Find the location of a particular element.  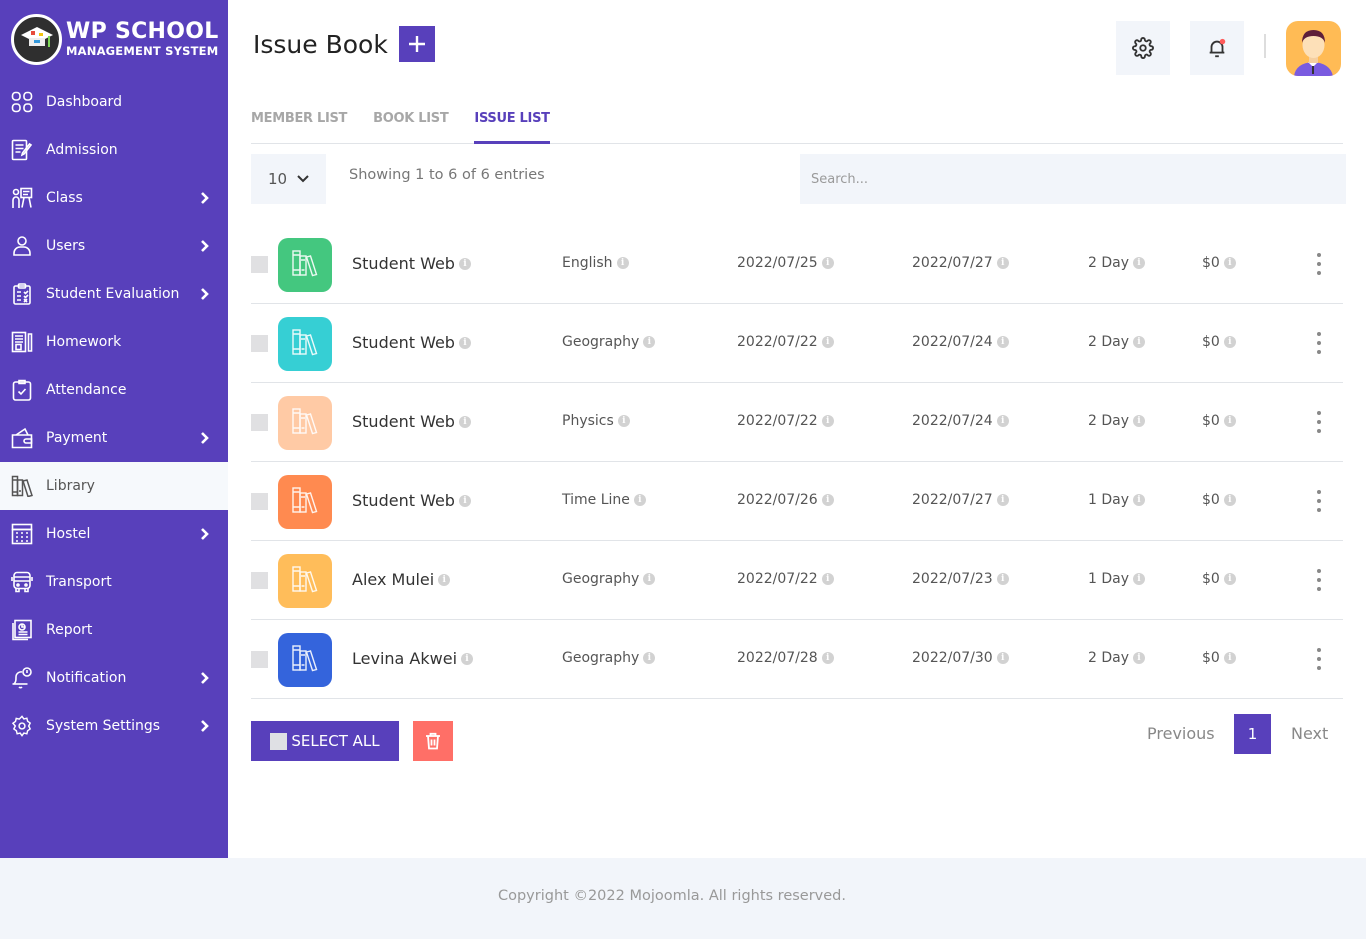

sidebar-item-admission: Admission is located at coordinates (114, 150).